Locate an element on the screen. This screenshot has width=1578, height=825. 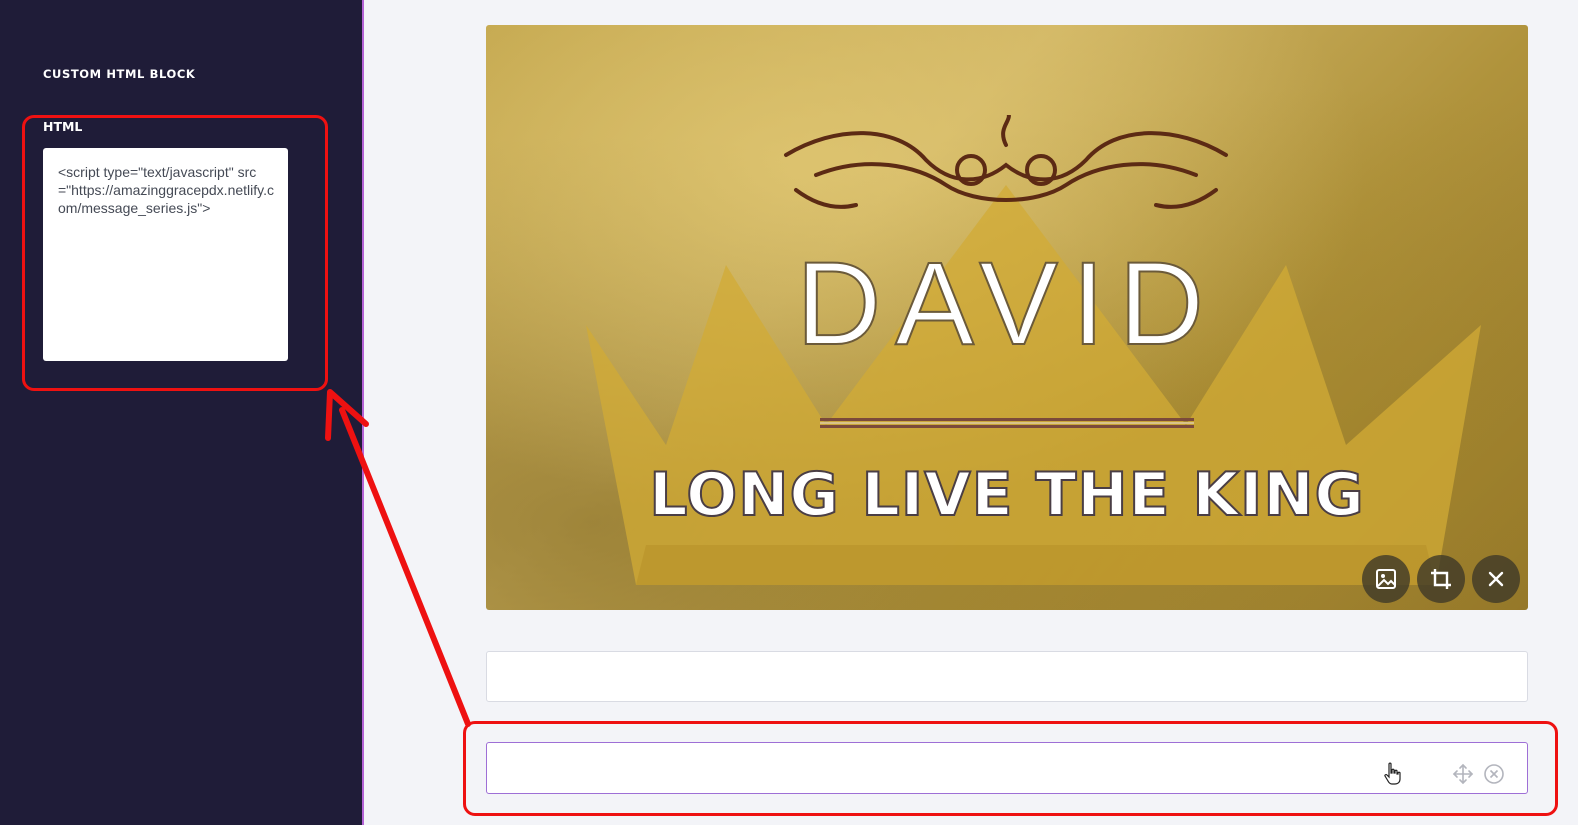
banner-divider-center is located at coordinates (1007, 423).